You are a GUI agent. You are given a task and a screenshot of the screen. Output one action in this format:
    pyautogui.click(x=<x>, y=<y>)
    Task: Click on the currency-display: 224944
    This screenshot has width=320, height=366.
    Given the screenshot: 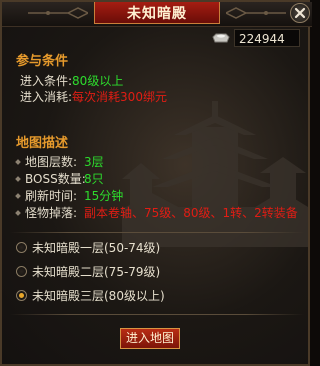 What is the action you would take?
    pyautogui.click(x=256, y=38)
    